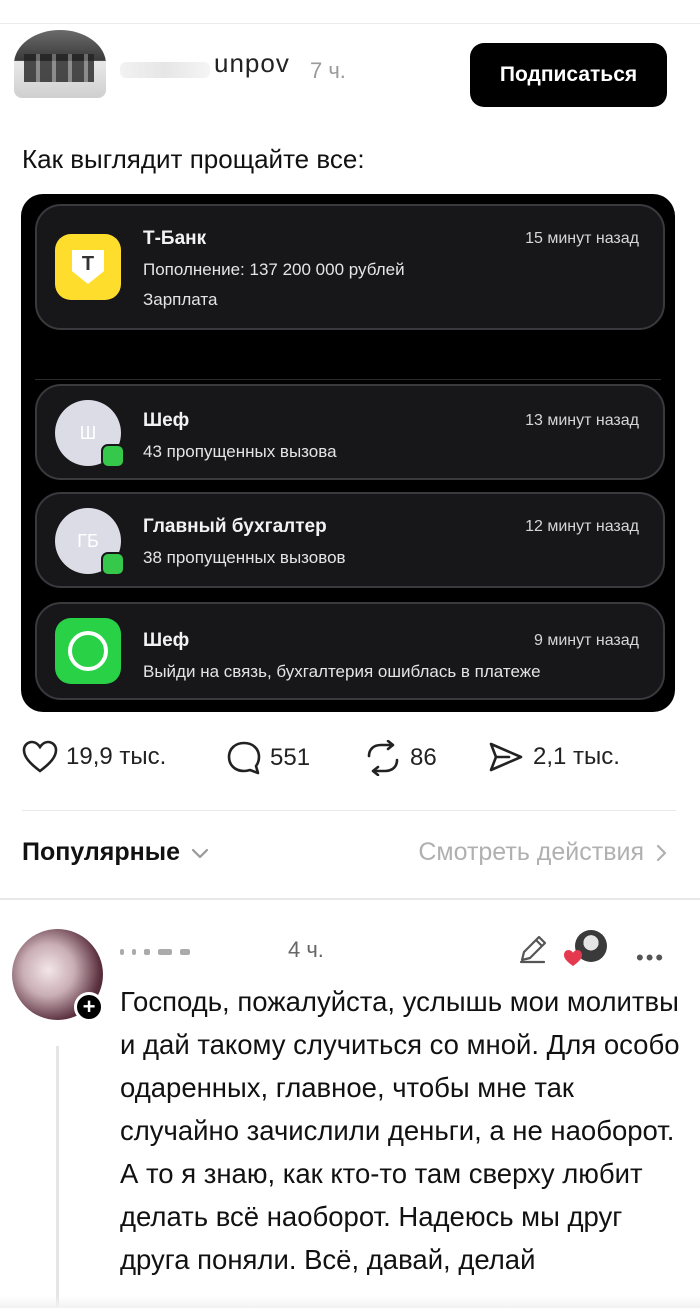 Image resolution: width=700 pixels, height=1308 pixels. What do you see at coordinates (582, 526) in the screenshot?
I see `notification-time: 12 минут назад` at bounding box center [582, 526].